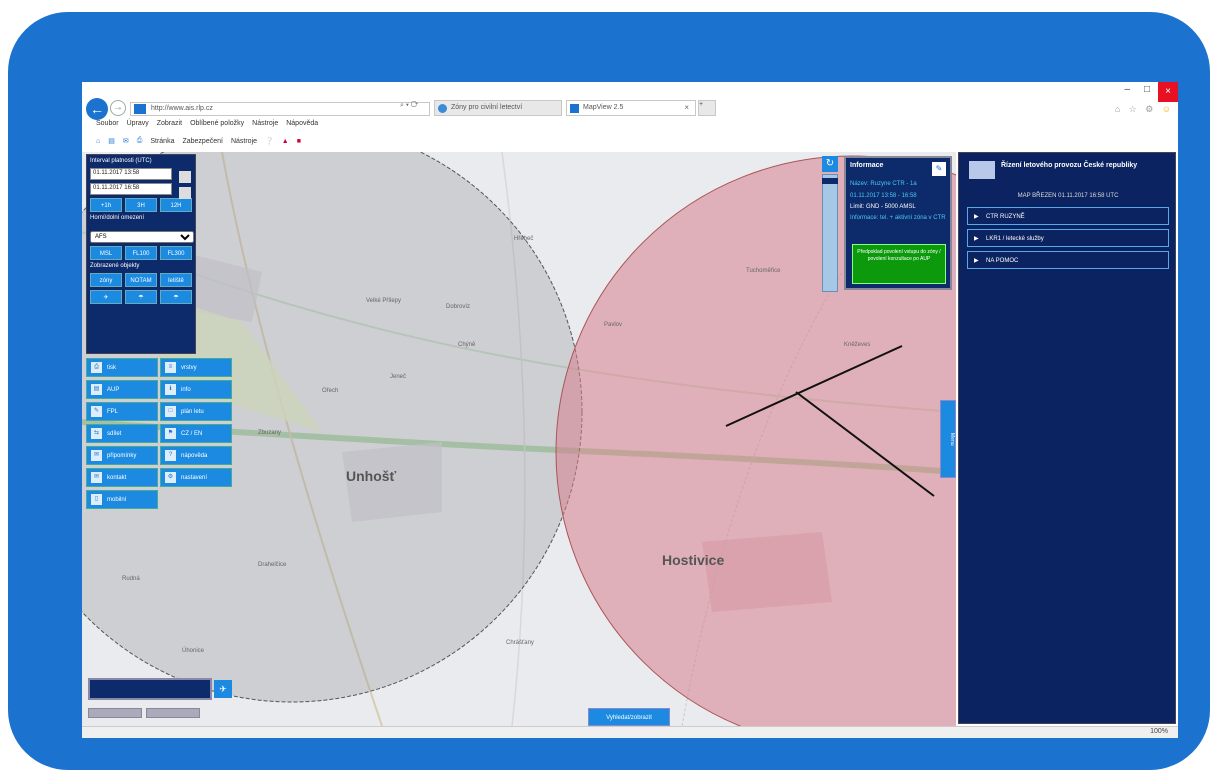 The width and height of the screenshot is (1218, 776). Describe the element at coordinates (830, 164) in the screenshot. I see `refresh-icon: ↻` at that location.